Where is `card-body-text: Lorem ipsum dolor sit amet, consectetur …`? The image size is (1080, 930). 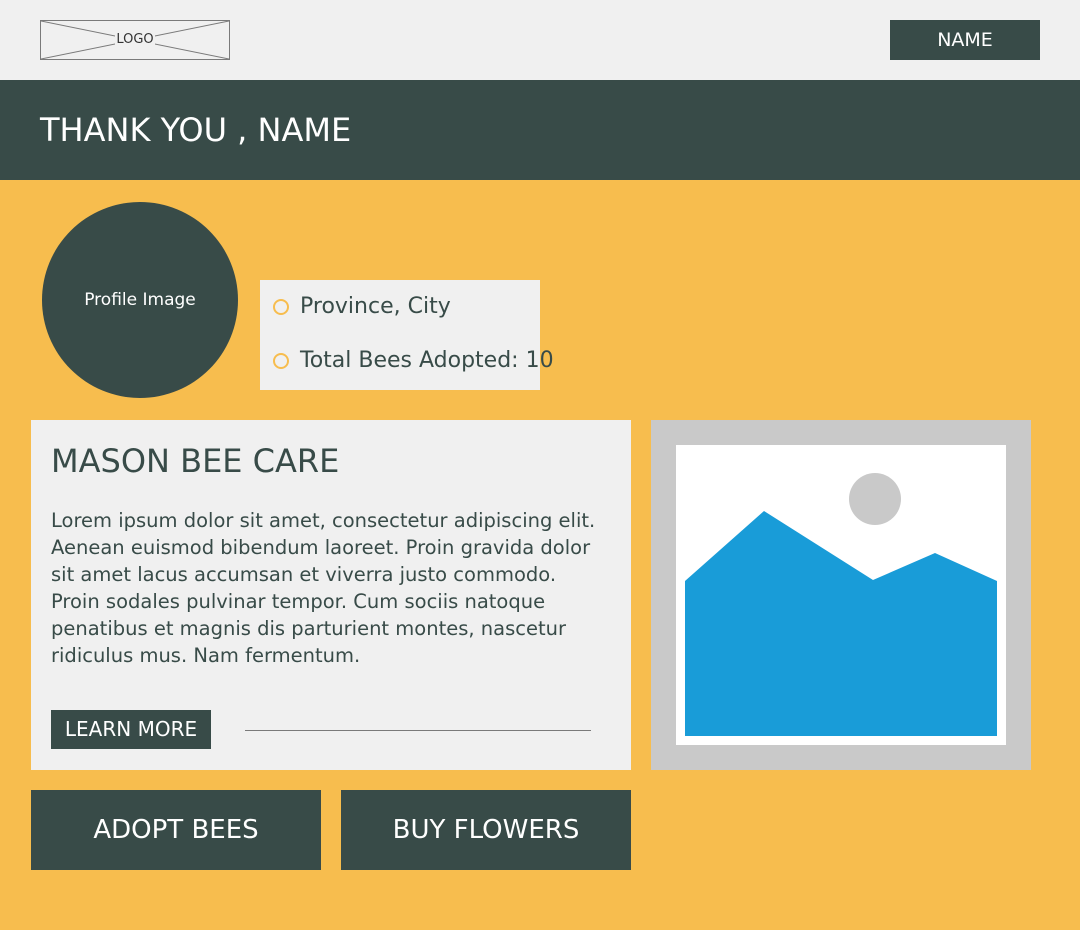 card-body-text: Lorem ipsum dolor sit amet, consectetur … is located at coordinates (323, 588).